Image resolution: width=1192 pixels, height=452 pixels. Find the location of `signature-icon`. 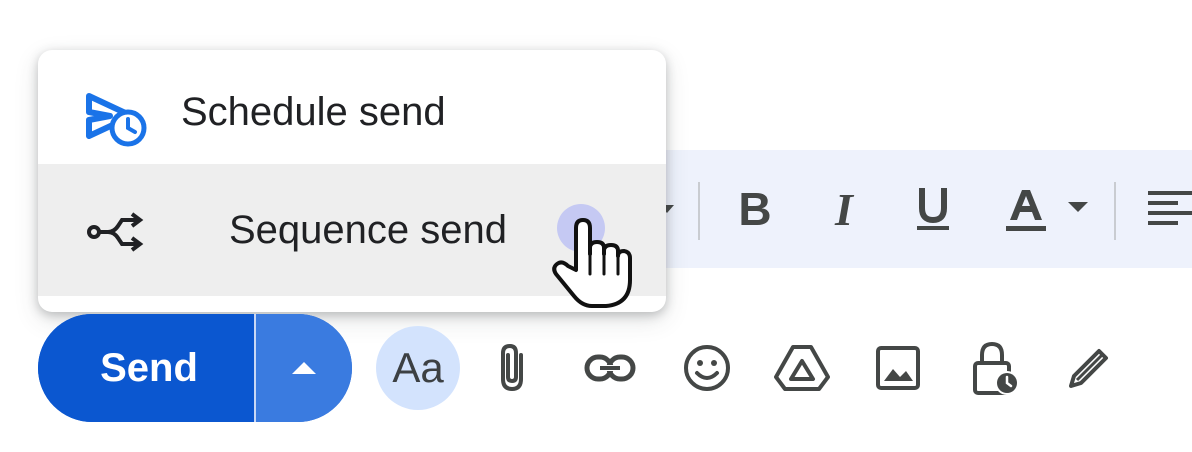

signature-icon is located at coordinates (1089, 368).